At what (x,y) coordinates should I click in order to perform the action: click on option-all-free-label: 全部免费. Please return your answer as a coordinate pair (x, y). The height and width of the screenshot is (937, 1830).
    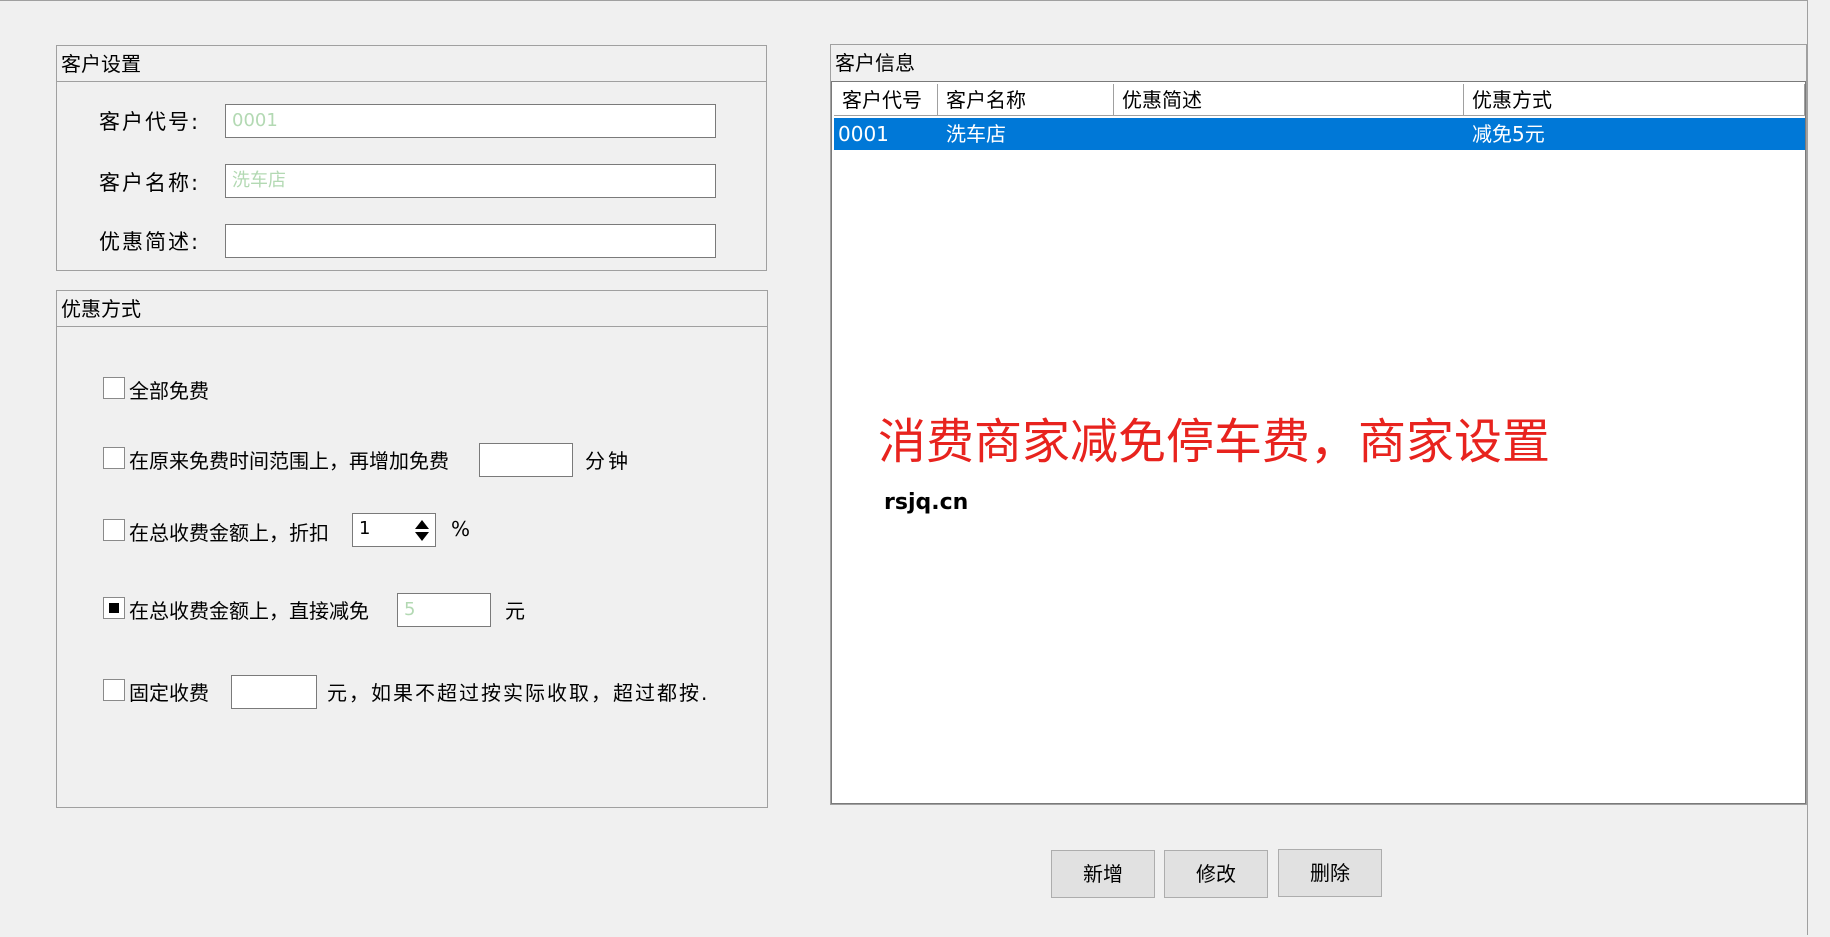
    Looking at the image, I should click on (169, 389).